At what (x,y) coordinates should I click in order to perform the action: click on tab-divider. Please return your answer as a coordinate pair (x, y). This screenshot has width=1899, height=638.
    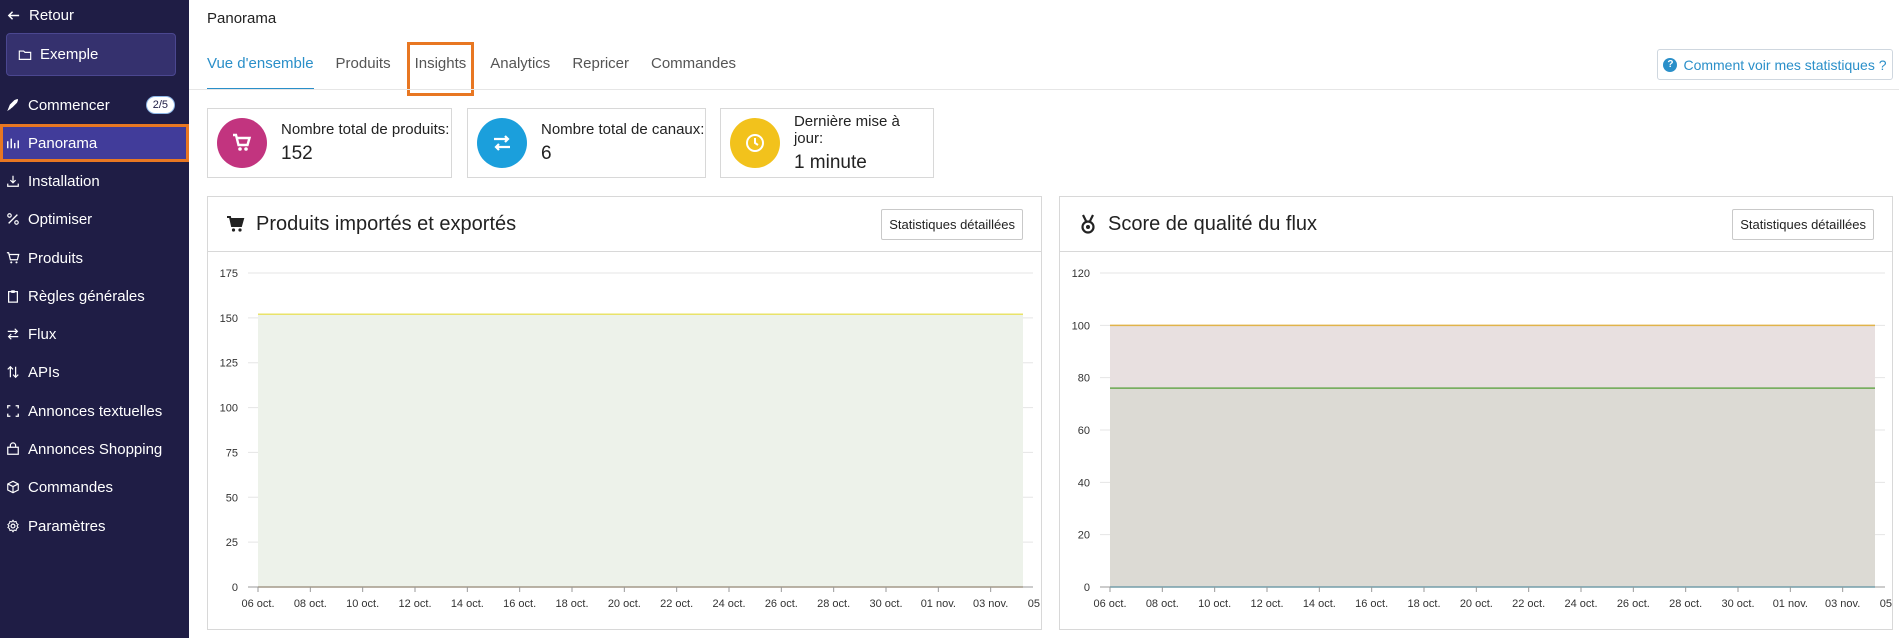
    Looking at the image, I should click on (1044, 89).